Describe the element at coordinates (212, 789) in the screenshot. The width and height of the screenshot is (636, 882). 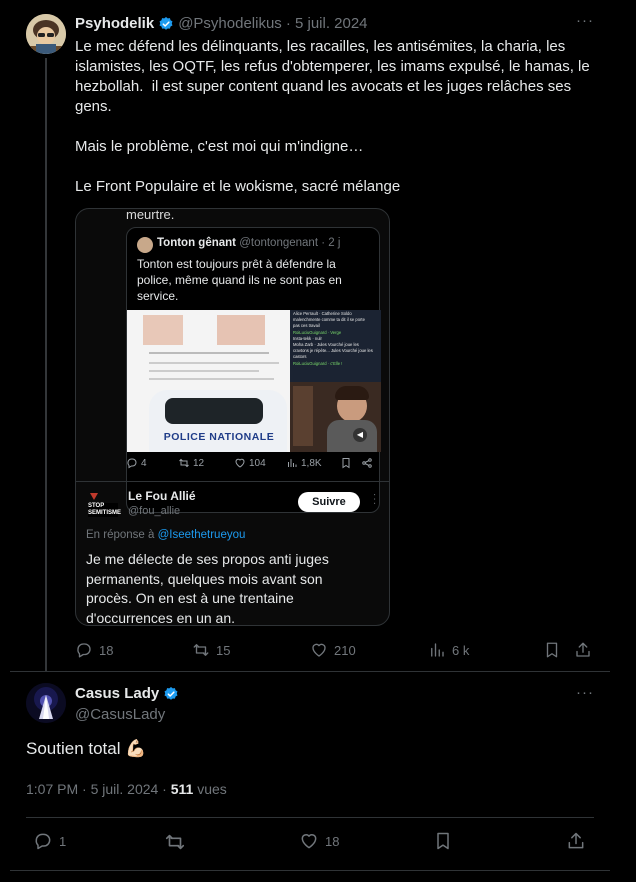
I see `views-label: vues` at that location.